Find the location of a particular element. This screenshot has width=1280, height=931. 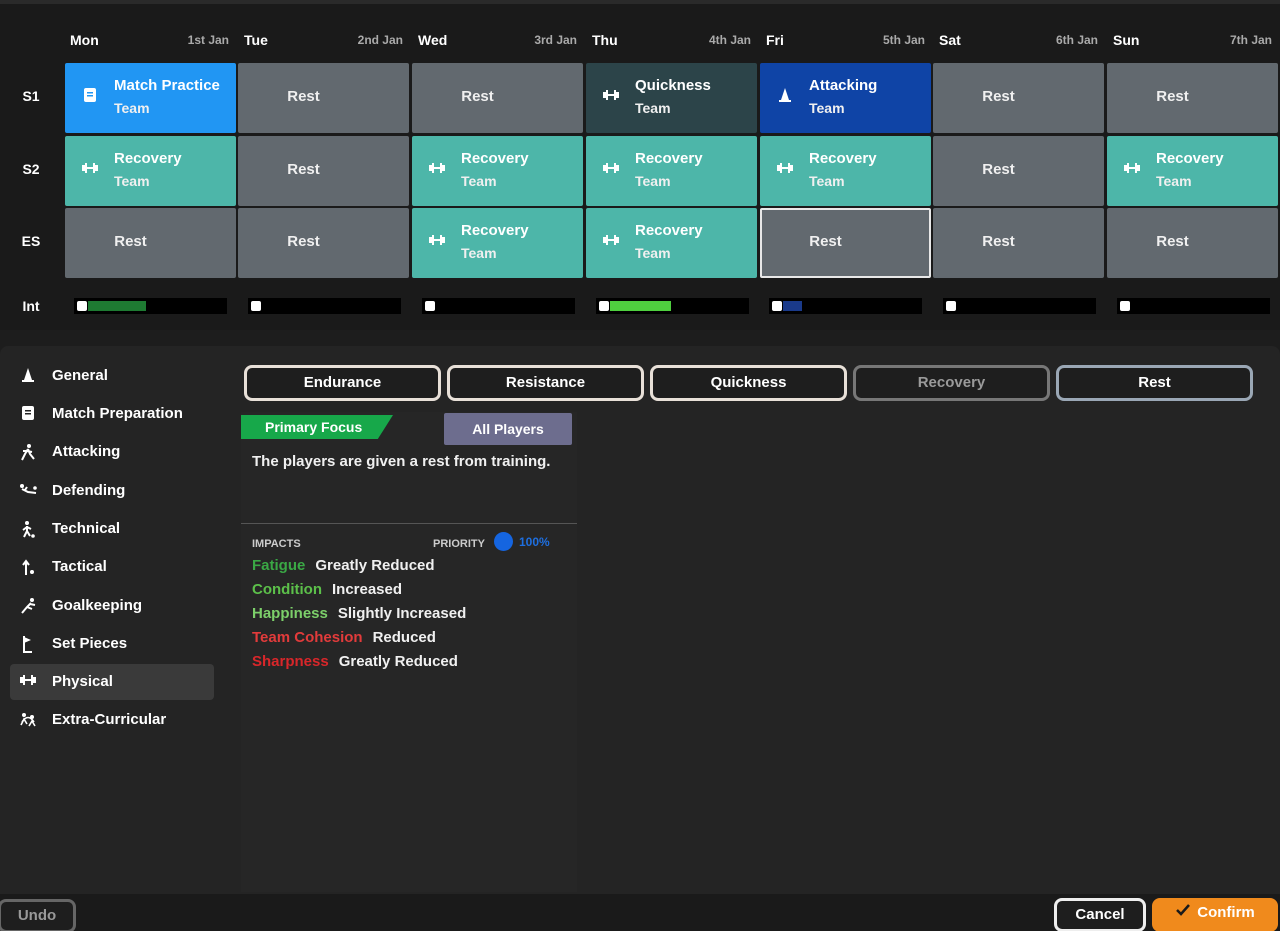

category-button-resistance: Resistance is located at coordinates (545, 383).